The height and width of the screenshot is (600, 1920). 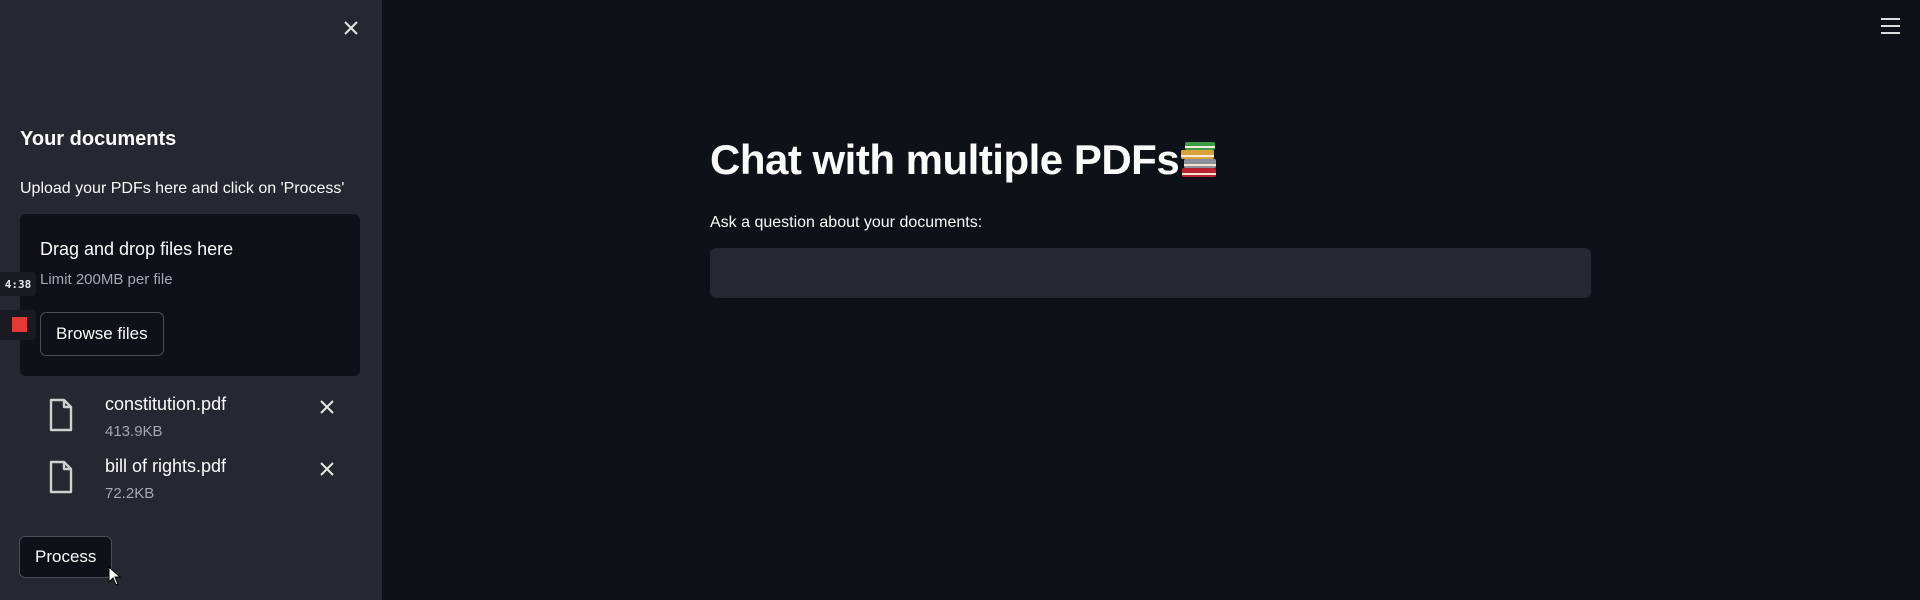 I want to click on question-label: Ask a question about your documents:, so click(x=846, y=222).